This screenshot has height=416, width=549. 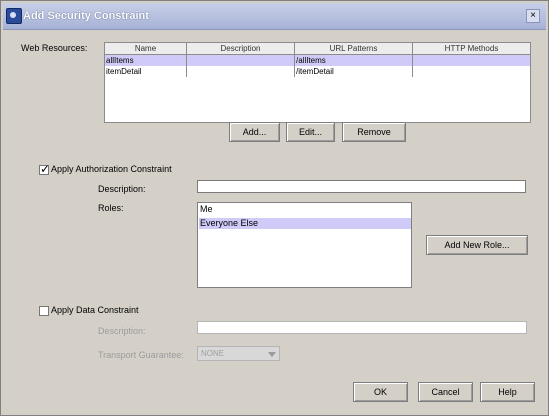 I want to click on web-resources-label: Web Resources:, so click(x=54, y=48).